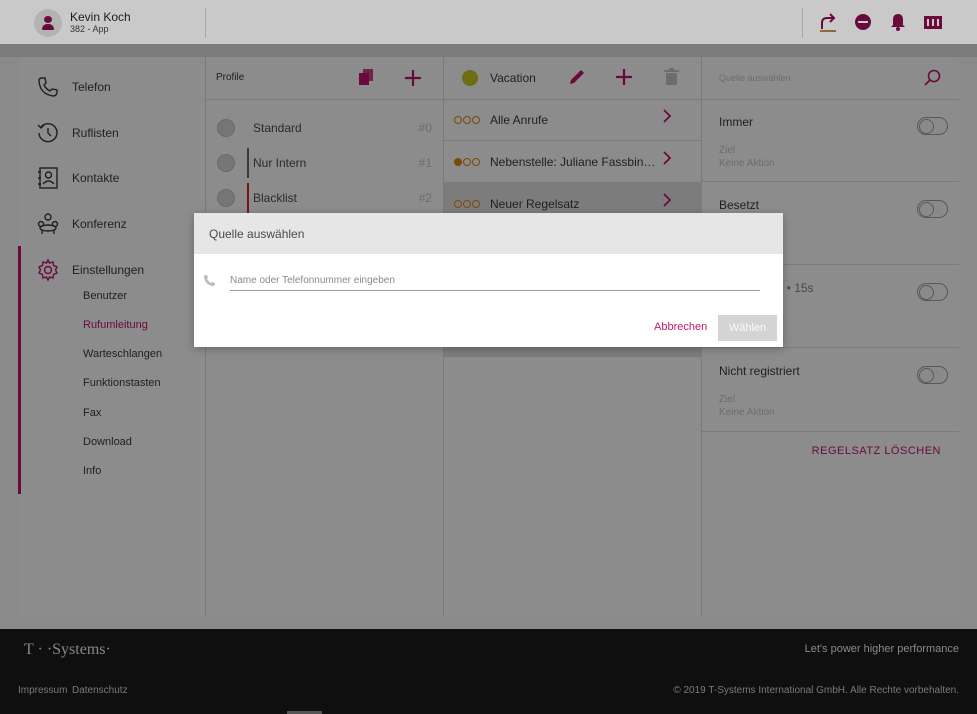 The height and width of the screenshot is (714, 977). I want to click on select-button: Wählen, so click(747, 328).